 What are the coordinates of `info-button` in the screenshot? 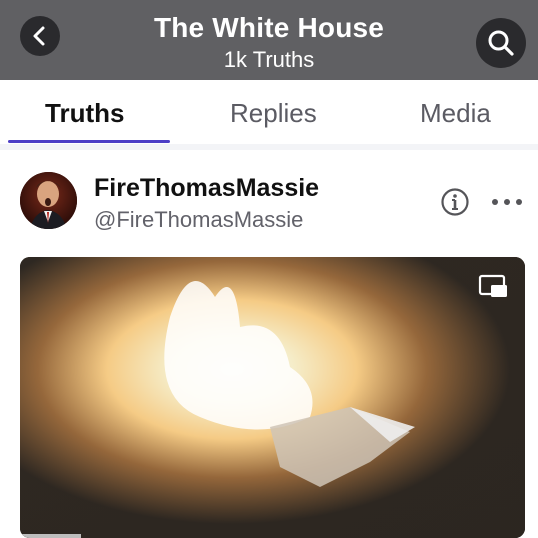 It's located at (455, 202).